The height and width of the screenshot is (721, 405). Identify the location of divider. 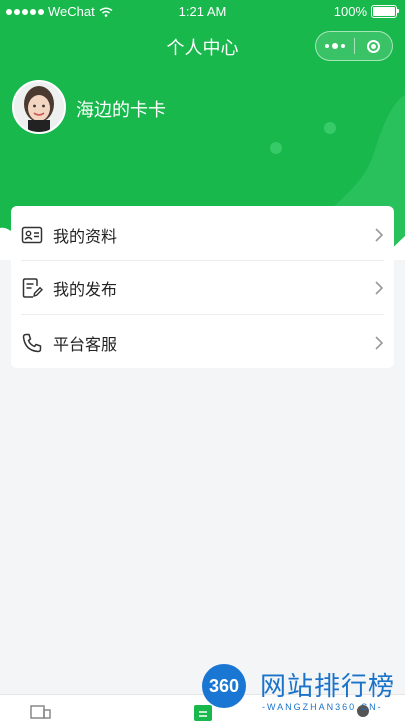
(202, 314).